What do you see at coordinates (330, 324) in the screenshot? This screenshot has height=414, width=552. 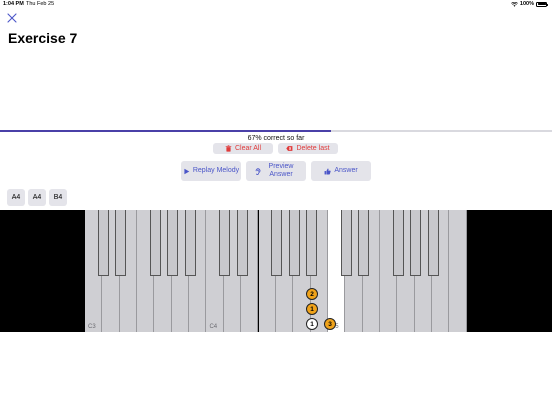 I see `note-marker: 3` at bounding box center [330, 324].